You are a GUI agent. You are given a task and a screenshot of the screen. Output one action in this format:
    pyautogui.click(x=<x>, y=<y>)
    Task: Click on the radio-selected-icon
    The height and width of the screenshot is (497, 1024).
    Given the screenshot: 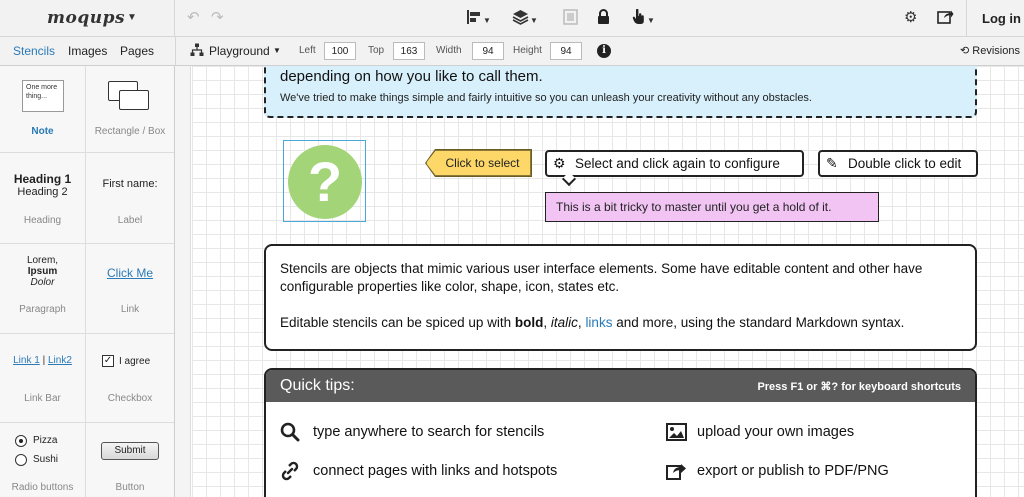 What is the action you would take?
    pyautogui.click(x=21, y=441)
    